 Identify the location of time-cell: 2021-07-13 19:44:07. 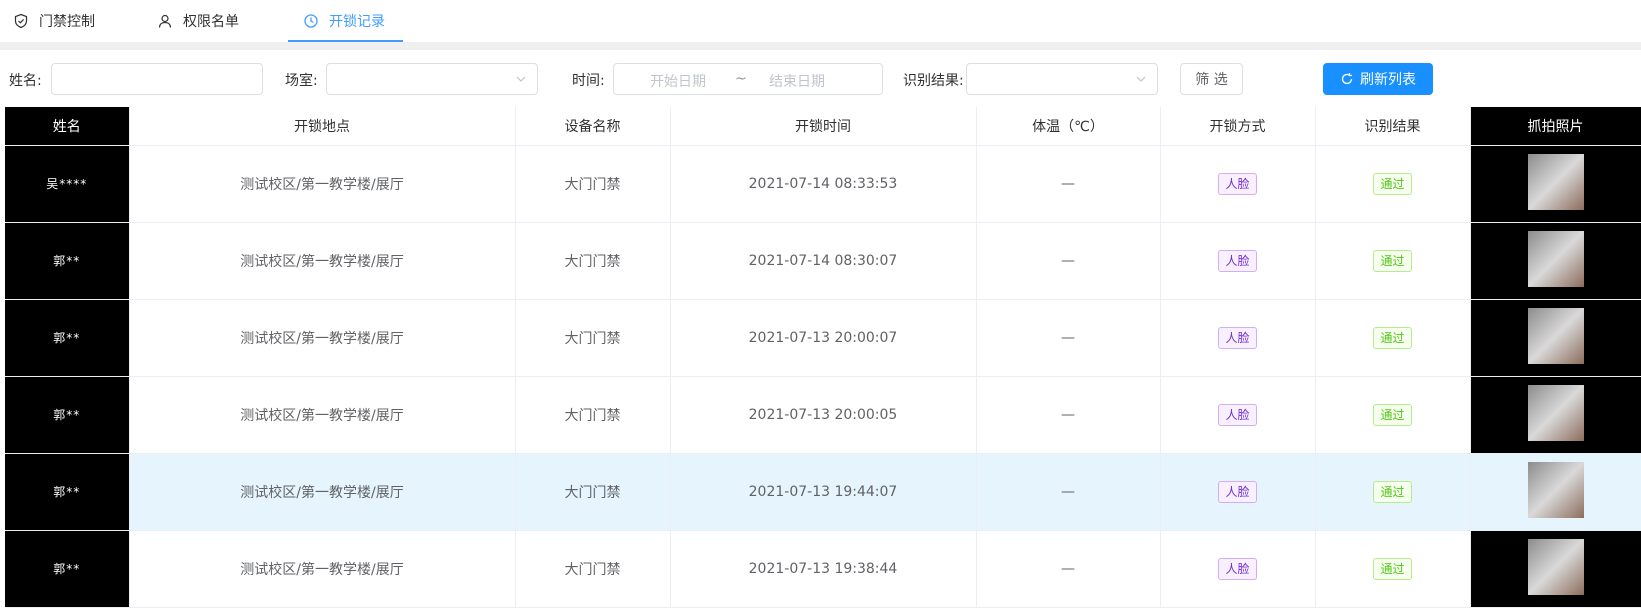
(823, 492).